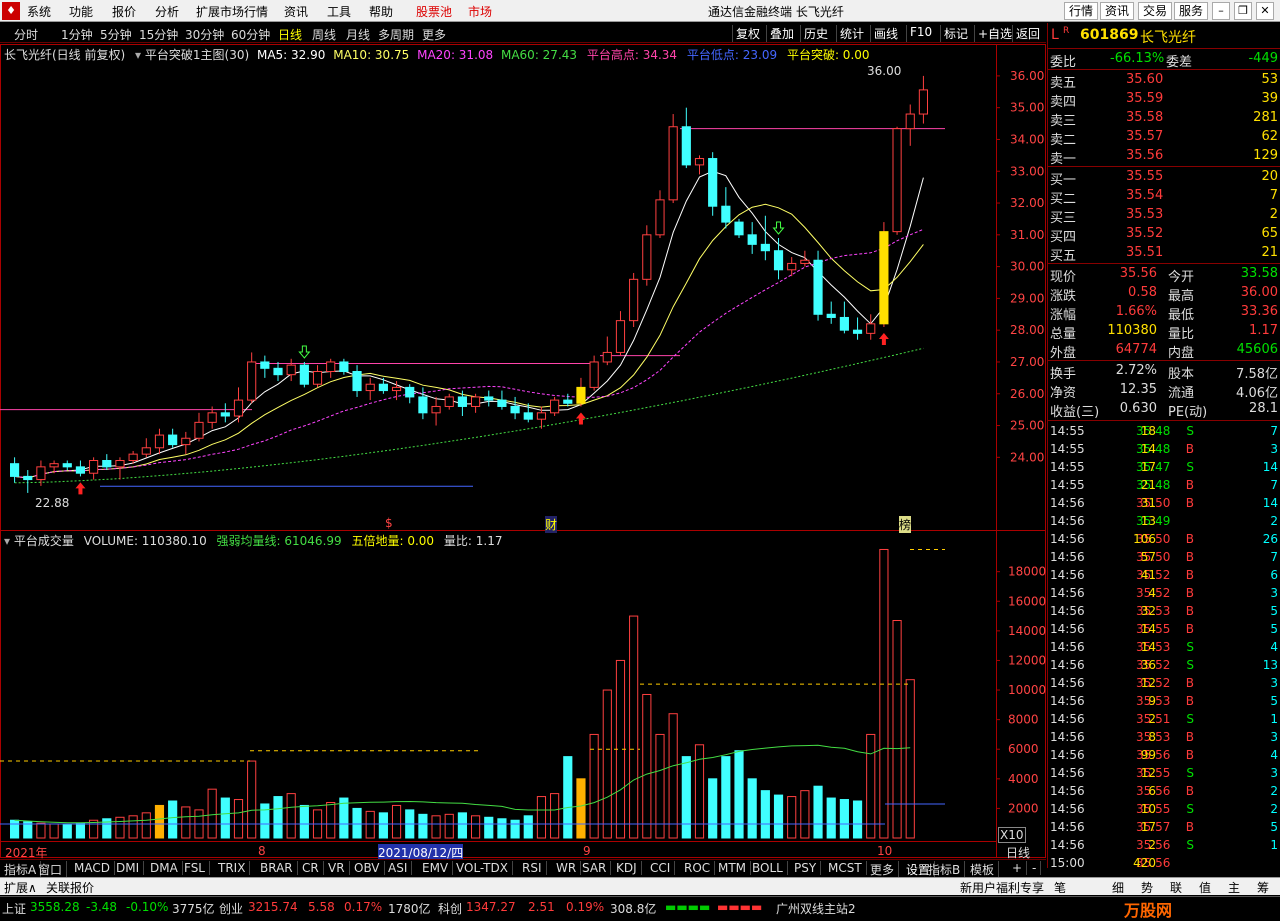 The width and height of the screenshot is (1280, 921). I want to click on tick-cell: 14, so click(1148, 449).